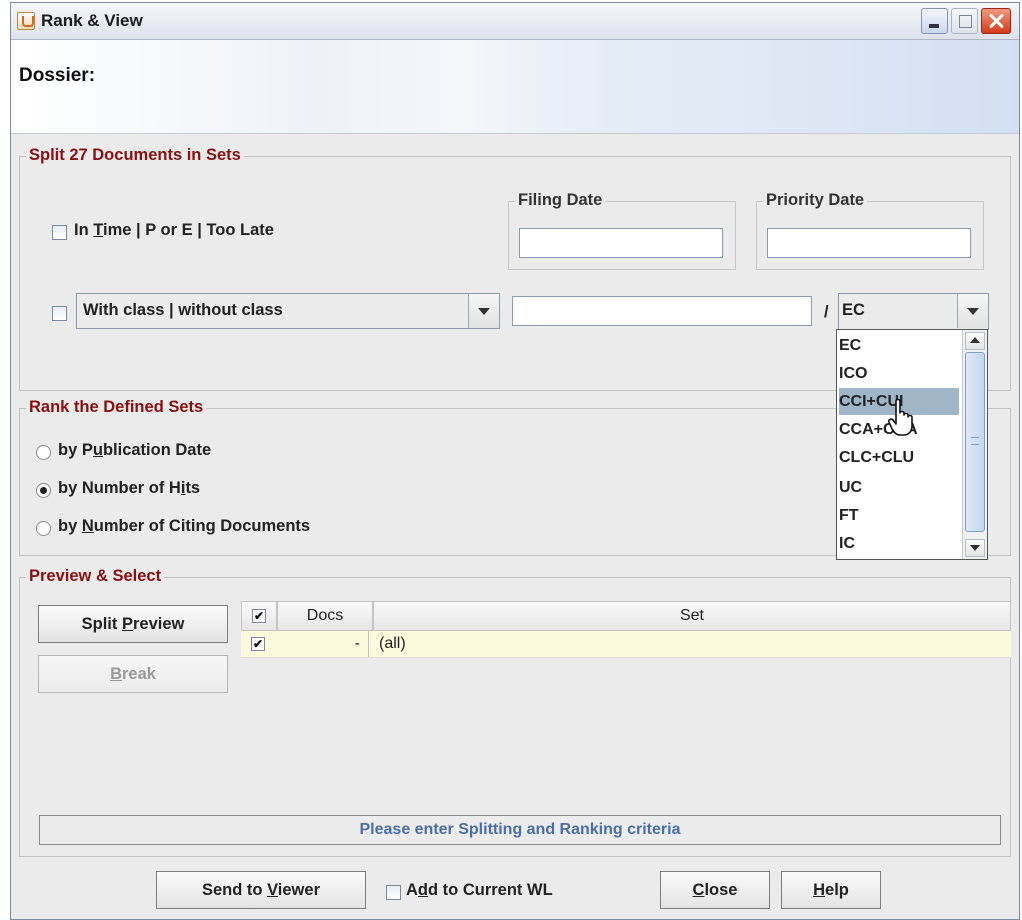 Image resolution: width=1022 pixels, height=920 pixels. What do you see at coordinates (59, 232) in the screenshot?
I see `in-time-checkbox` at bounding box center [59, 232].